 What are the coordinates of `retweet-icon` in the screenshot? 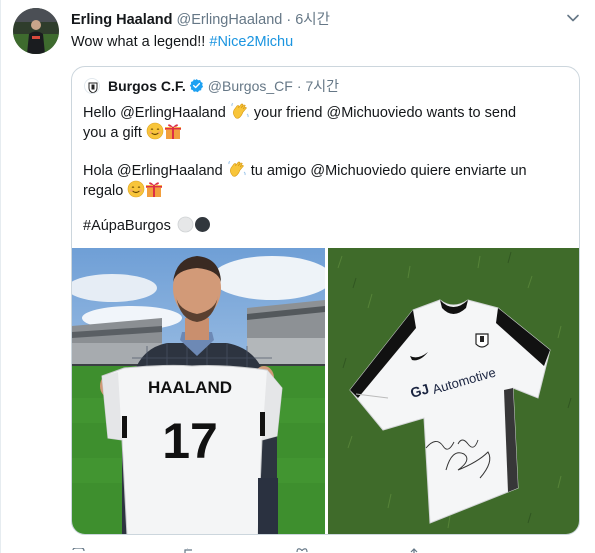 It's located at (190, 549).